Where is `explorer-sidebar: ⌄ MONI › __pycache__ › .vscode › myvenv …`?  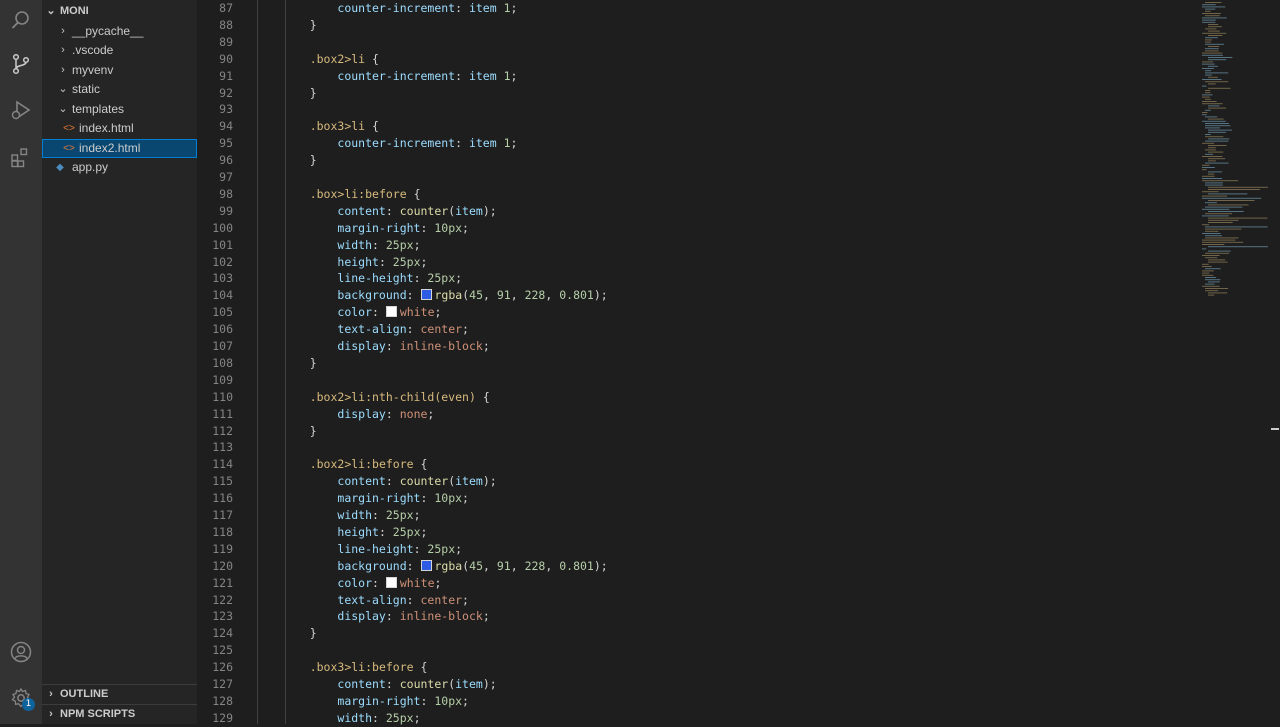 explorer-sidebar: ⌄ MONI › __pycache__ › .vscode › myvenv … is located at coordinates (119, 362).